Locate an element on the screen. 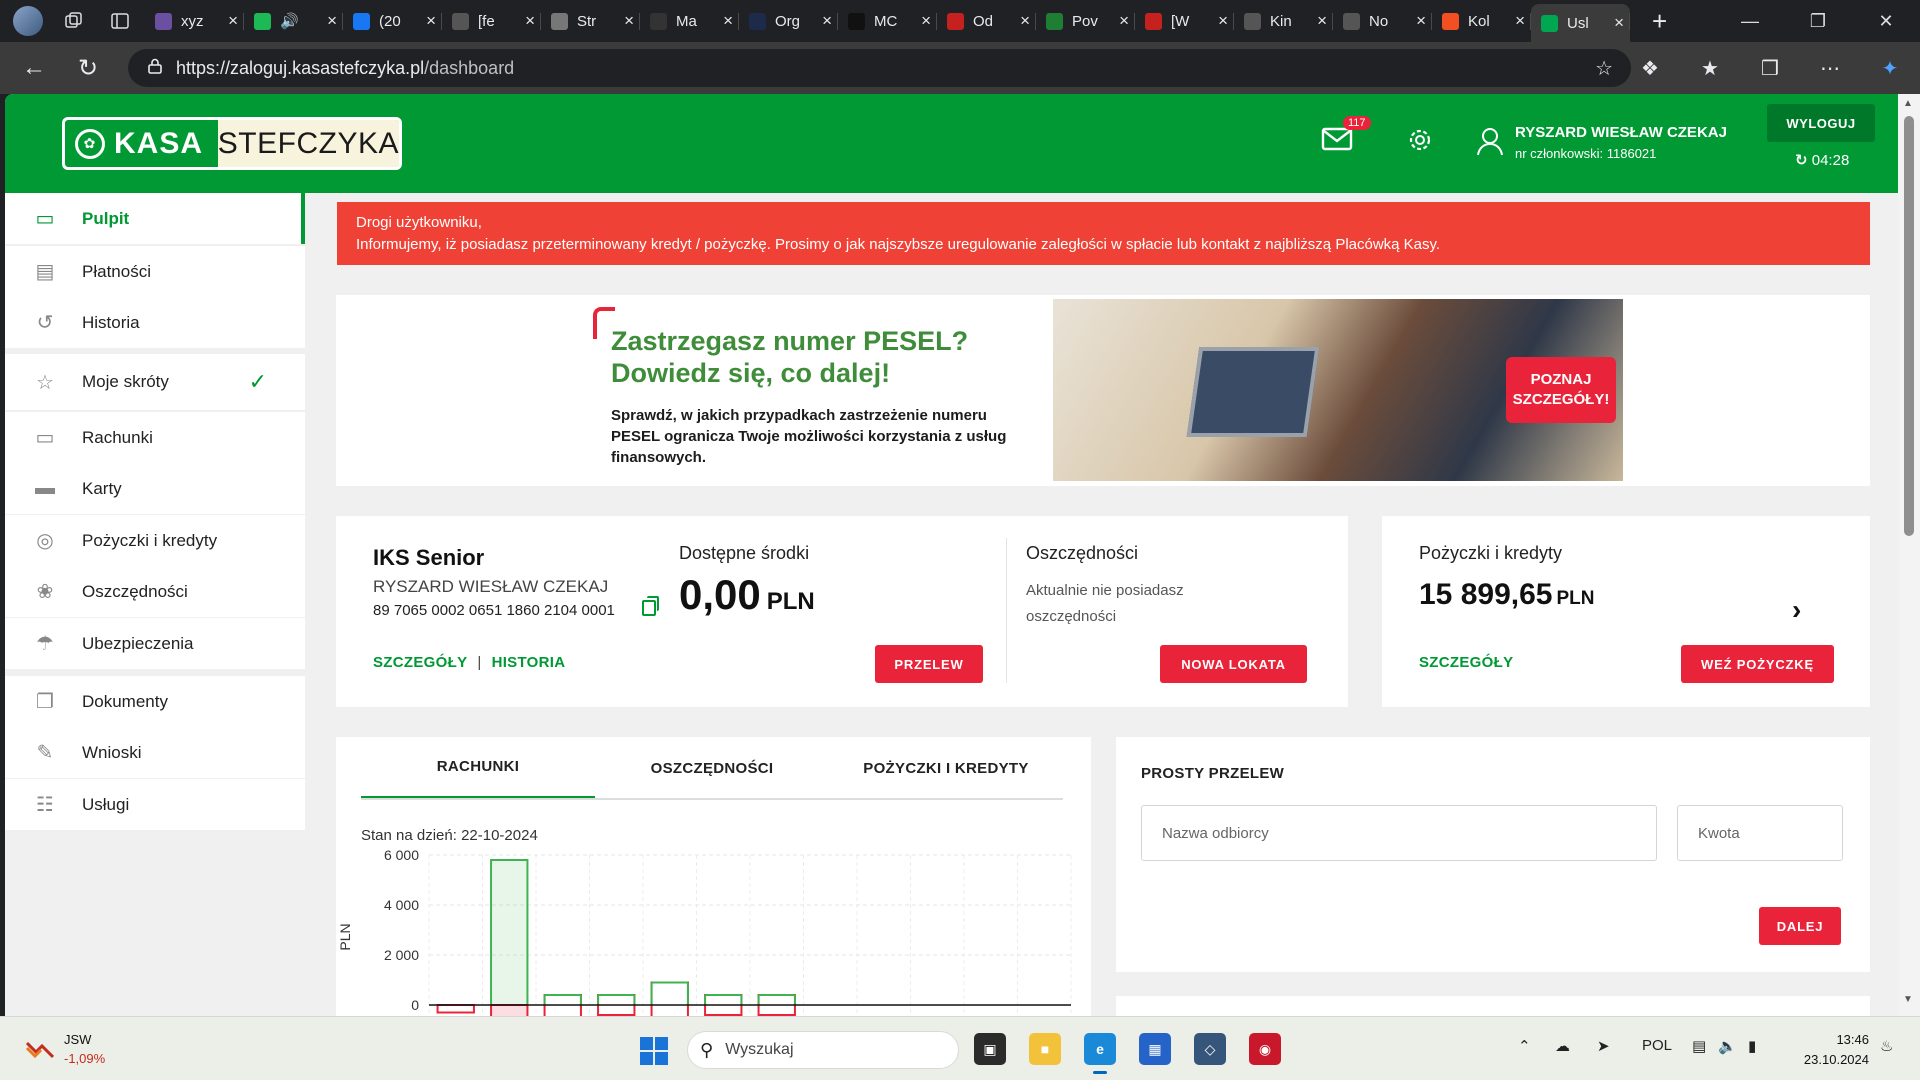  tab-actions-icon is located at coordinates (120, 21).